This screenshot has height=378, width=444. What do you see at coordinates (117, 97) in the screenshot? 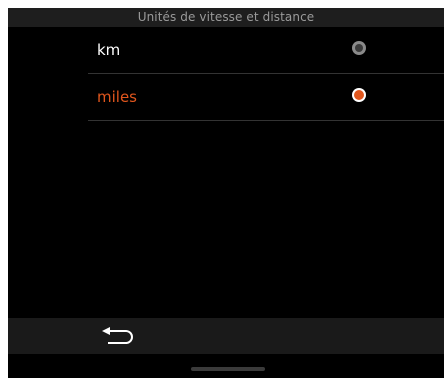
I see `option-label: miles` at bounding box center [117, 97].